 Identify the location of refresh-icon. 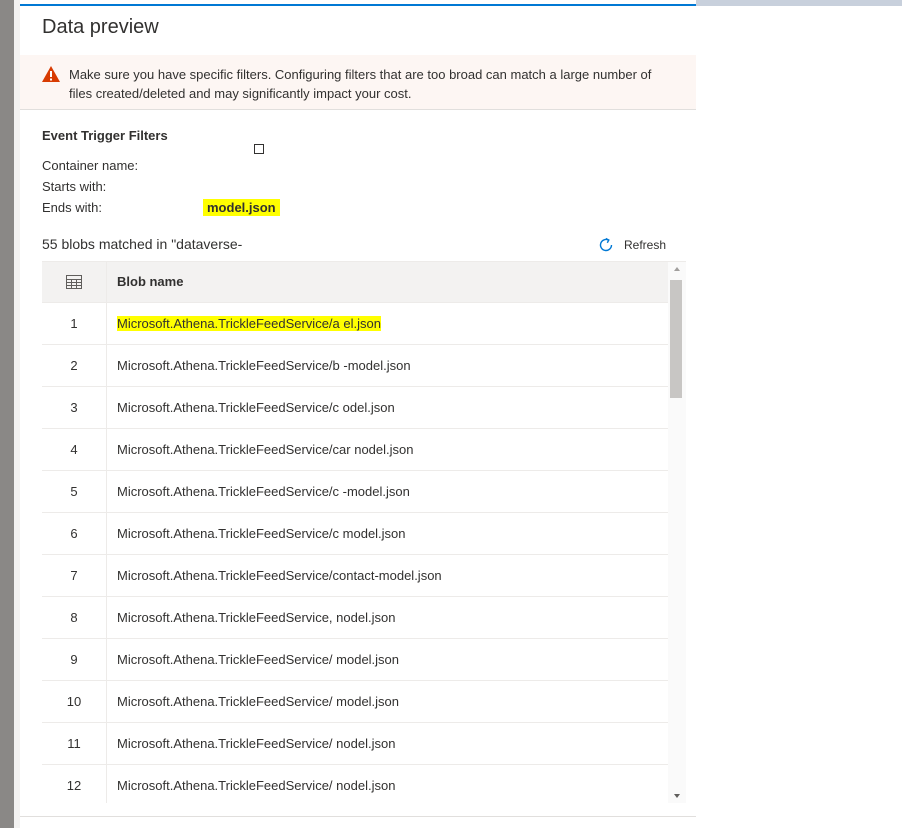
(606, 244).